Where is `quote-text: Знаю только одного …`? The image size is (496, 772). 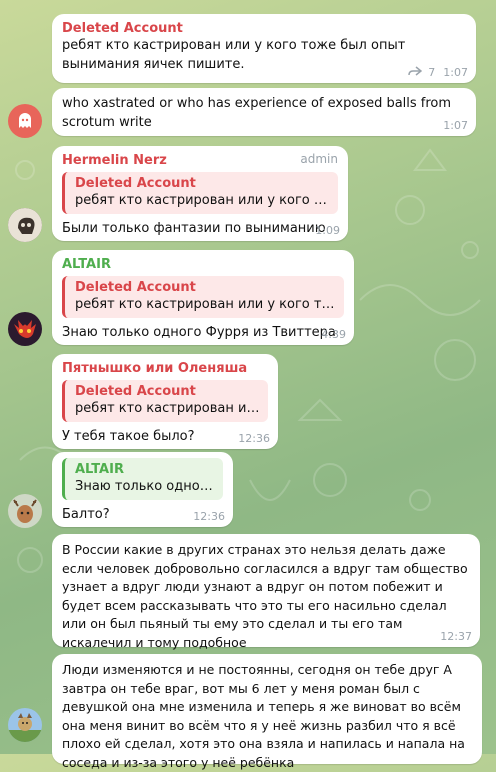
quote-text: Знаю только одного … is located at coordinates (145, 486).